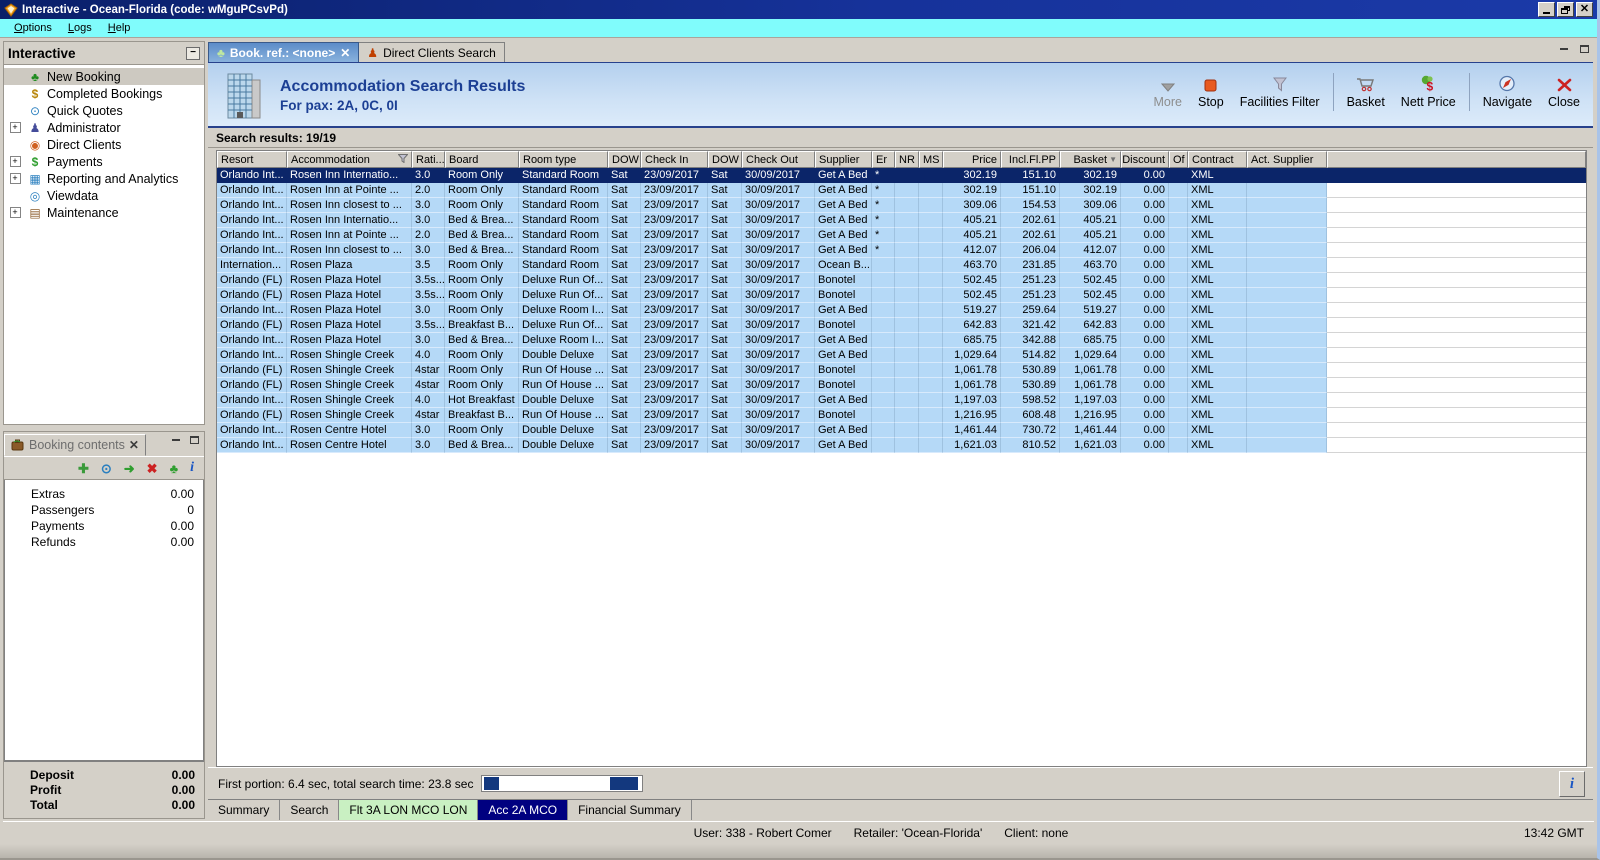 The image size is (1600, 860). I want to click on bottom-tab-acc-2a-mco: Acc 2A MCO, so click(523, 810).